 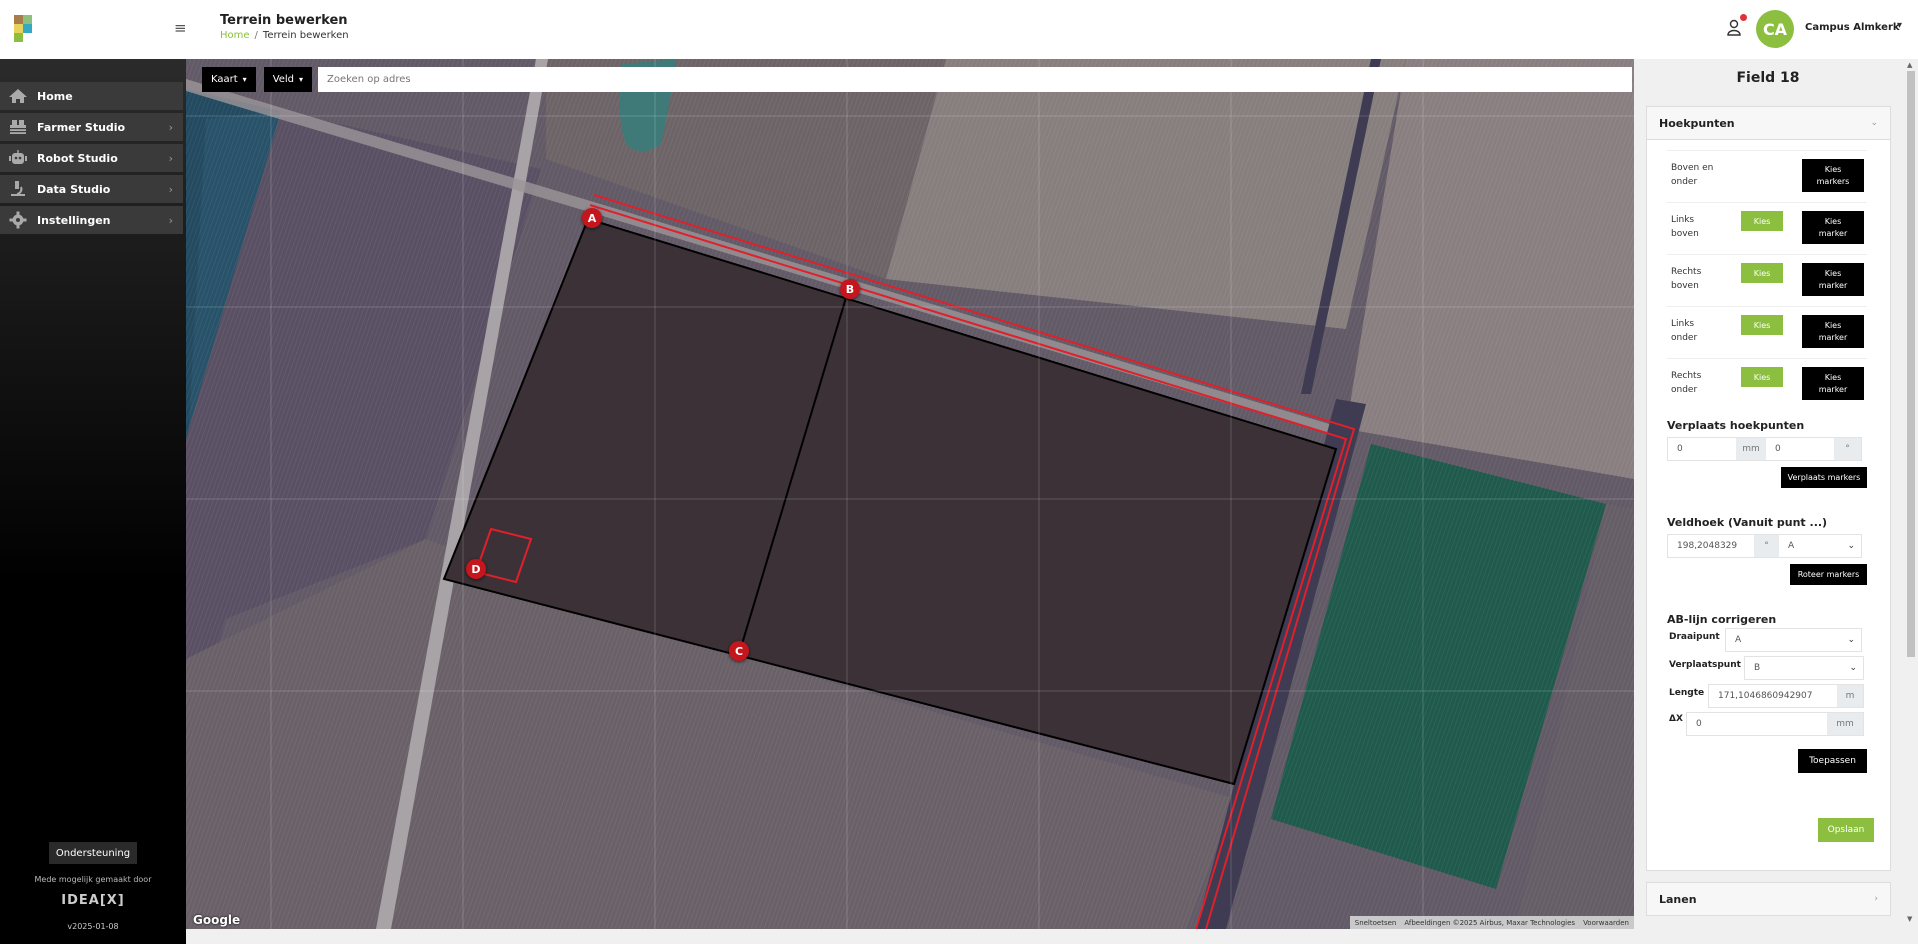 I want to click on dx-input-group: mm, so click(x=1775, y=724).